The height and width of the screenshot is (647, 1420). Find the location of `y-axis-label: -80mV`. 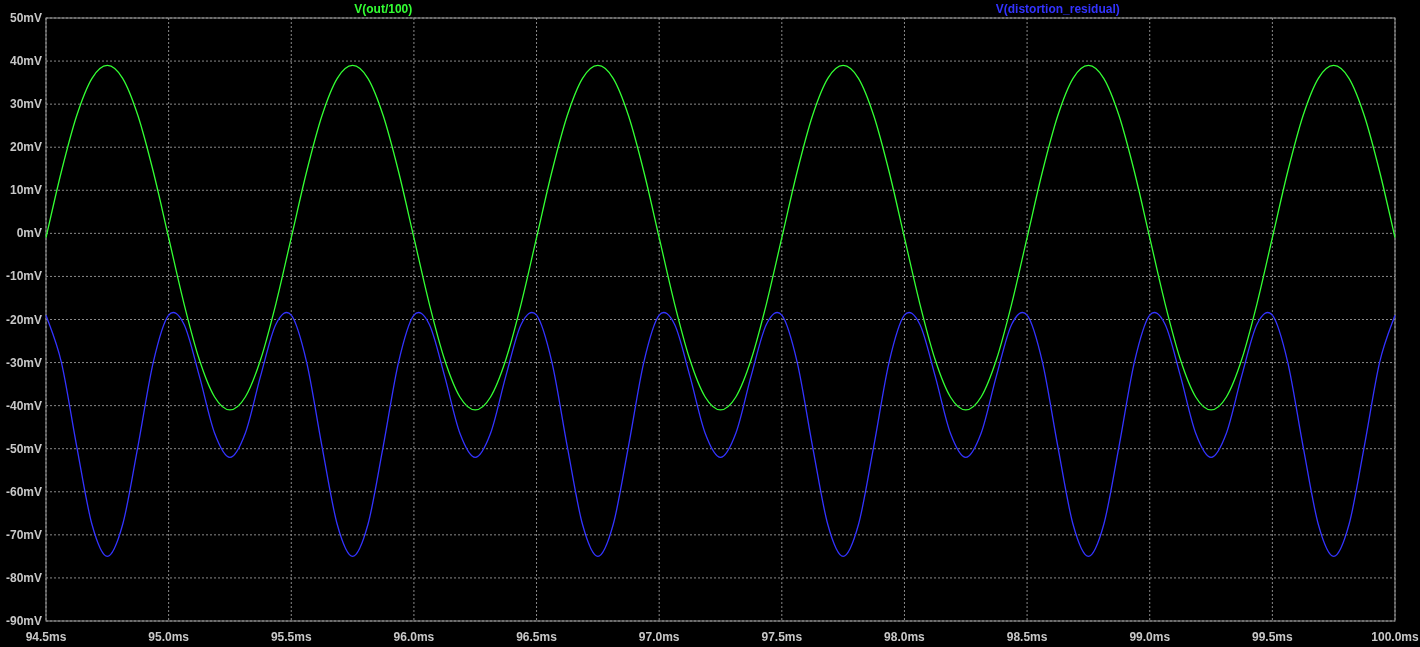

y-axis-label: -80mV is located at coordinates (23, 577).